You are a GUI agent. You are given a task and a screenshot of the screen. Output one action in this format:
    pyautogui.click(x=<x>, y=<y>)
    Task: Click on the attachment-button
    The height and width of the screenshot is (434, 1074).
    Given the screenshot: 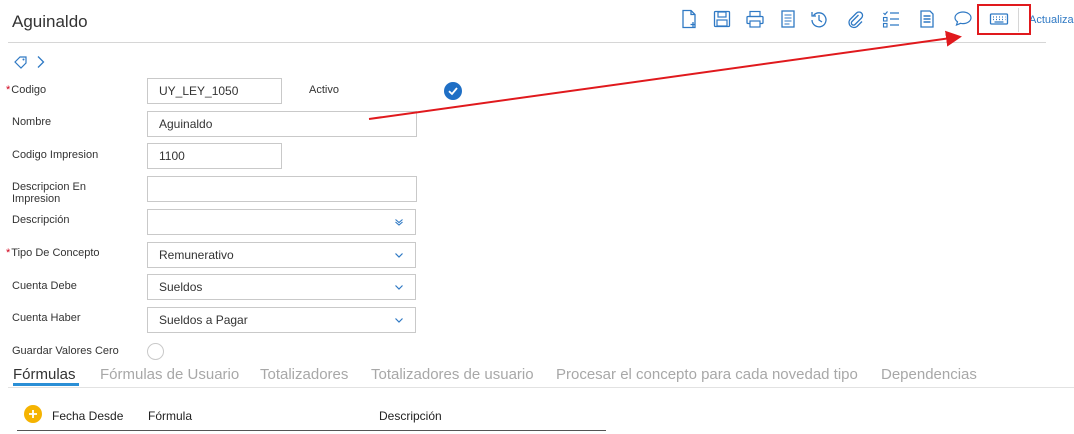 What is the action you would take?
    pyautogui.click(x=855, y=19)
    